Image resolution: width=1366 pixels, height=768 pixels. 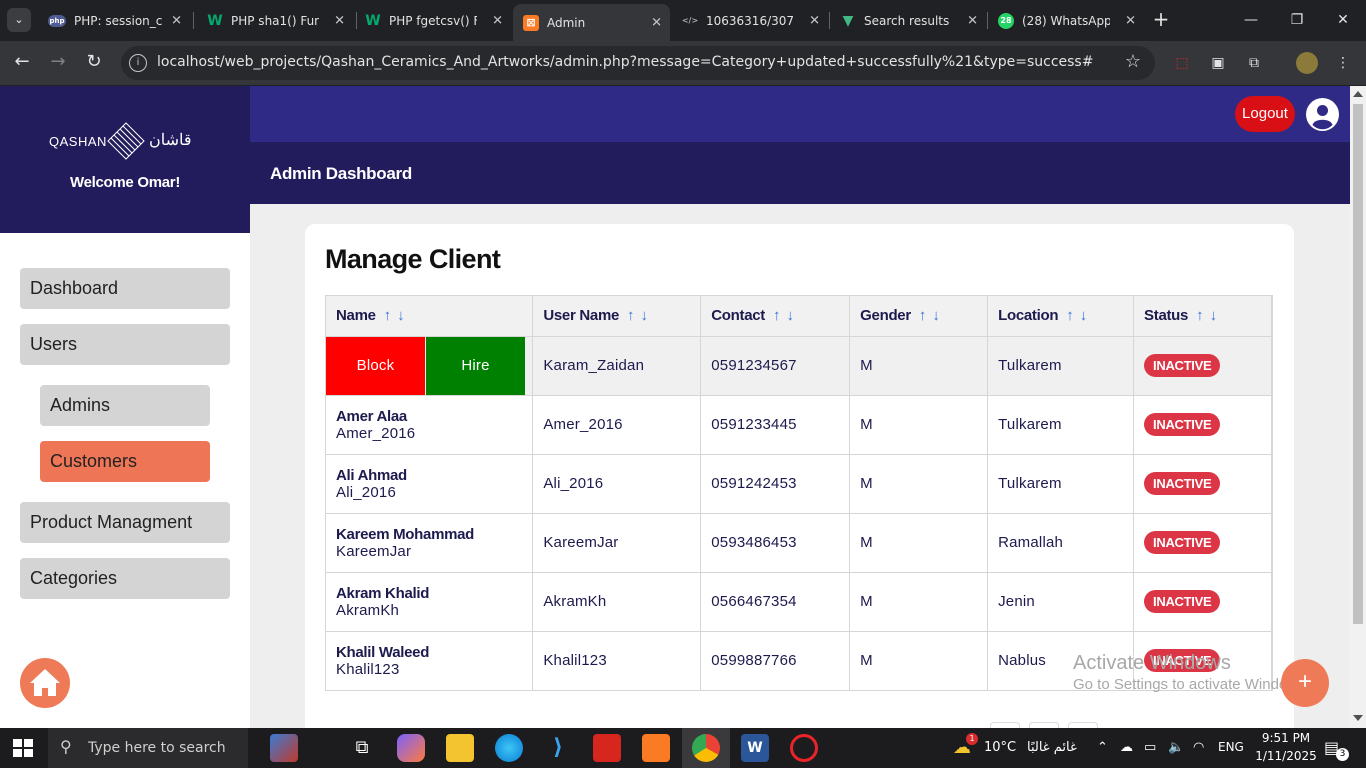 I want to click on xampp-icon, so click(x=656, y=748).